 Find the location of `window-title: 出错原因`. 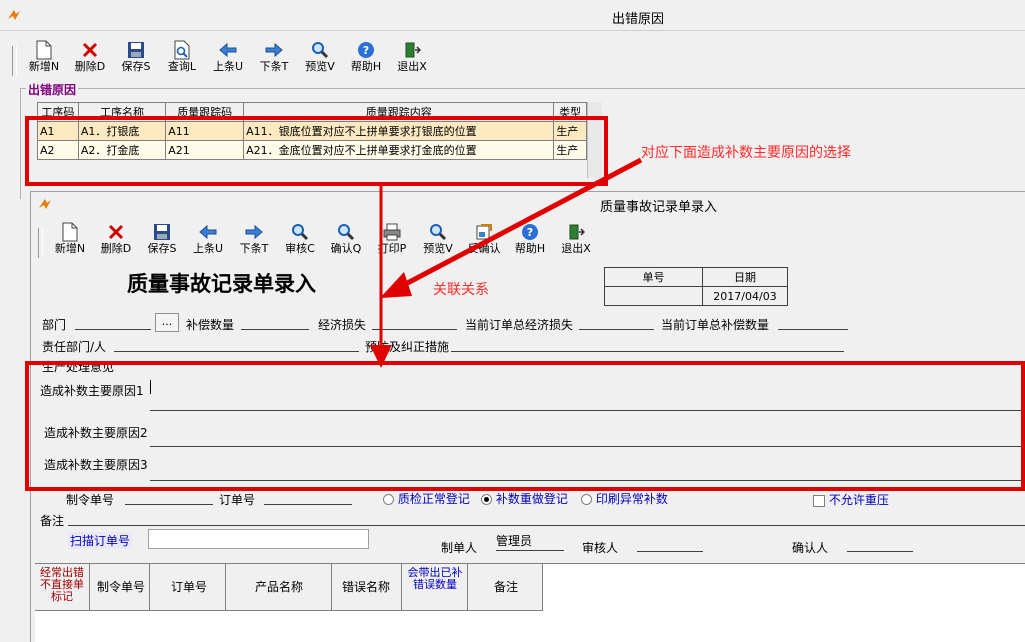

window-title: 出错原因 is located at coordinates (638, 19).